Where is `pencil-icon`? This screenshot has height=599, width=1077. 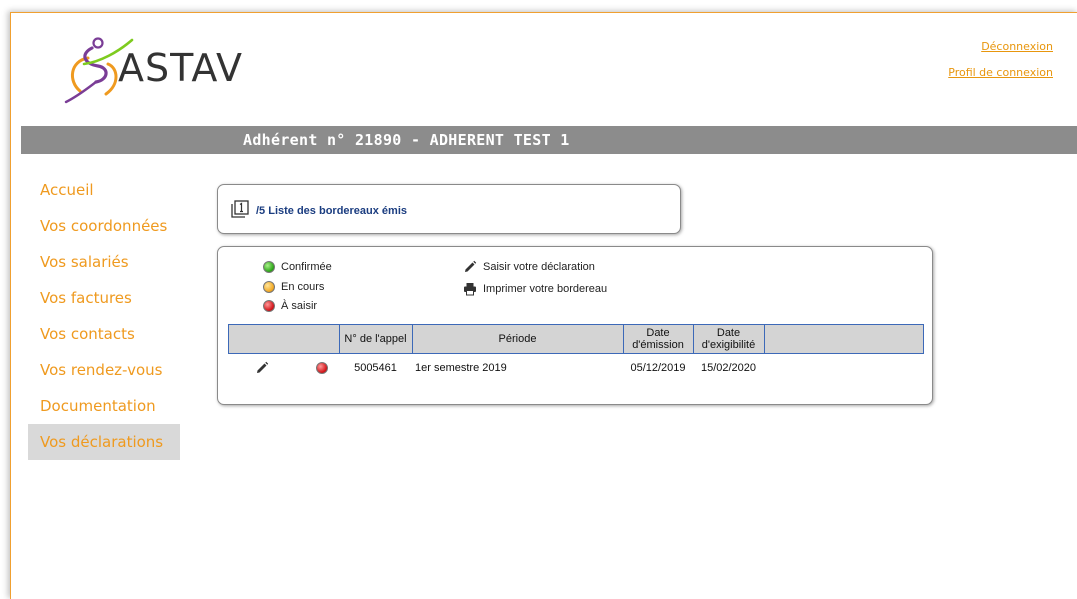
pencil-icon is located at coordinates (471, 266).